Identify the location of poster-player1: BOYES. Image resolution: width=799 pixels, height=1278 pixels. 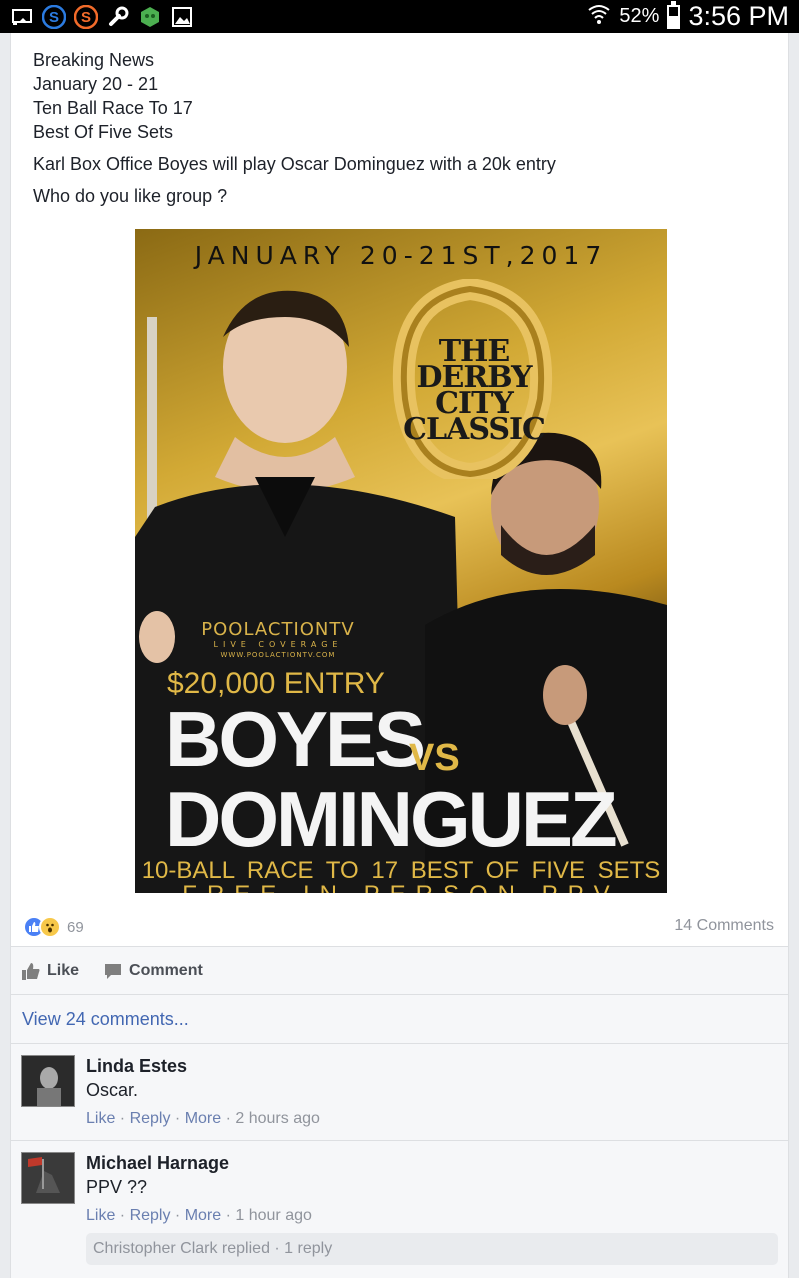
(295, 739).